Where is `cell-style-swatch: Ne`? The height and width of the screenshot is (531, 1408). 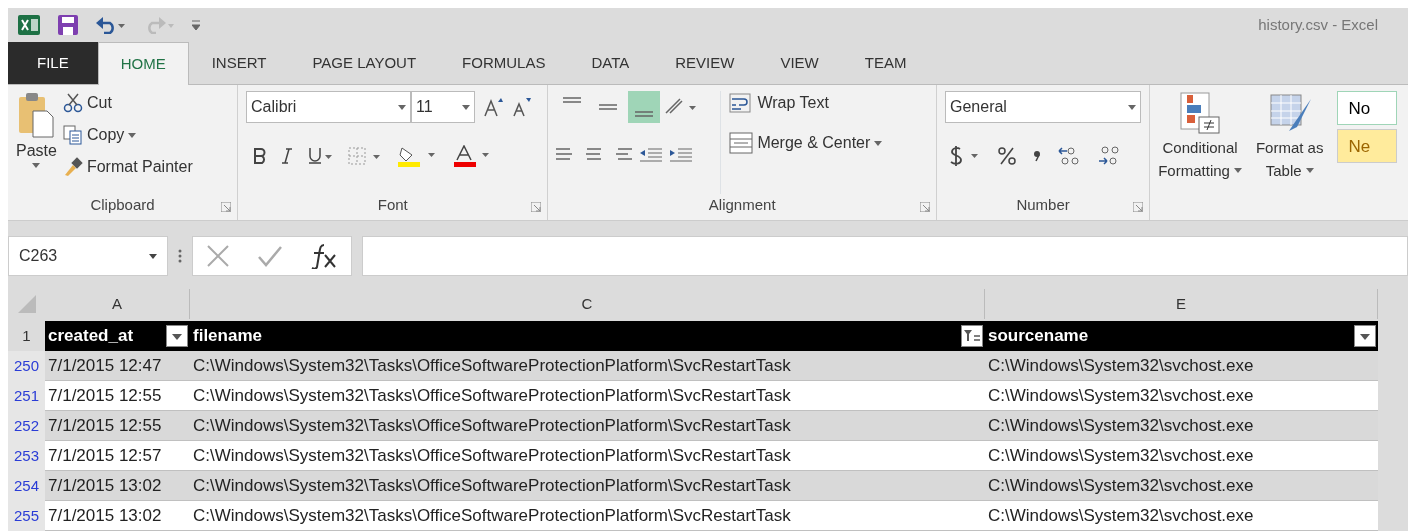 cell-style-swatch: Ne is located at coordinates (1367, 146).